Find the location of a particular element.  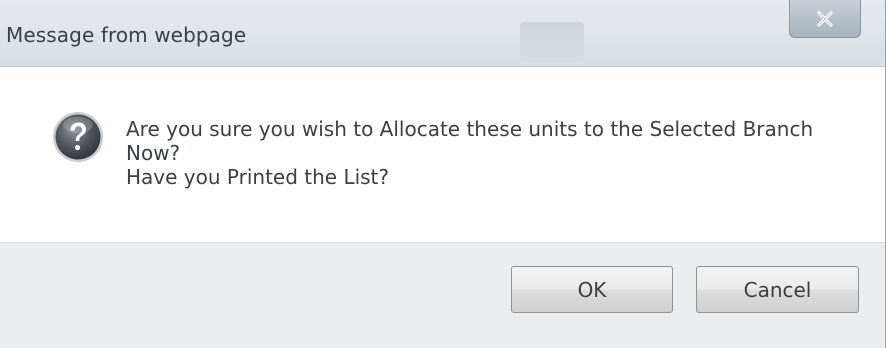

close-icon is located at coordinates (825, 18).